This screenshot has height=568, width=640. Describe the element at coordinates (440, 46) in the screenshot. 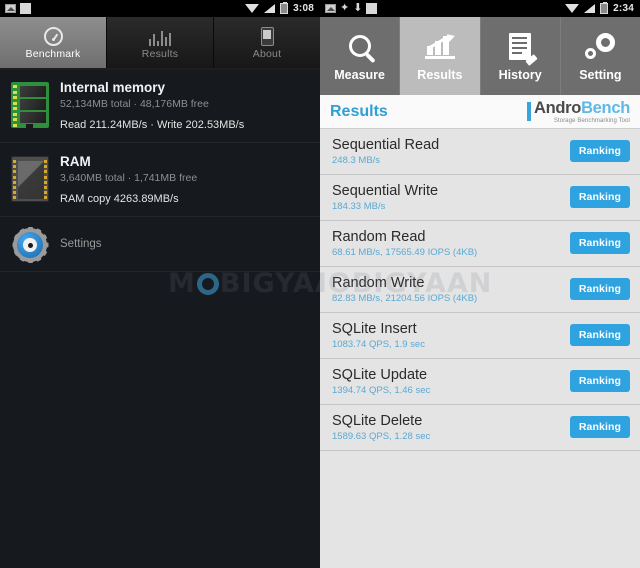

I see `chart-arrow-icon` at that location.